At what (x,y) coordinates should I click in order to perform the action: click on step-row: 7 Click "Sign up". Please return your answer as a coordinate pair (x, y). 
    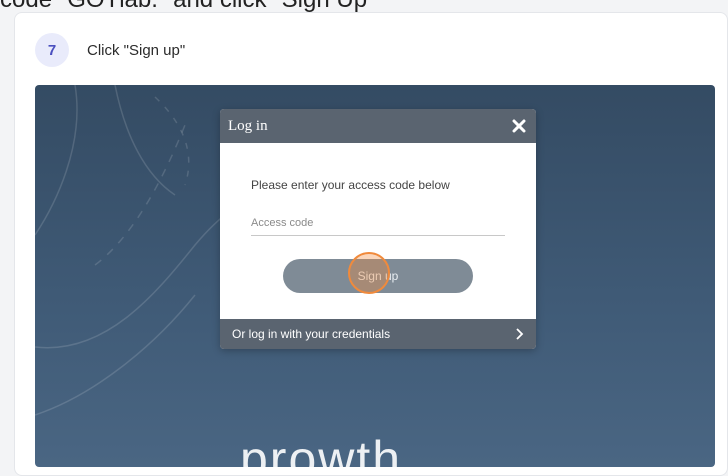
    Looking at the image, I should click on (110, 50).